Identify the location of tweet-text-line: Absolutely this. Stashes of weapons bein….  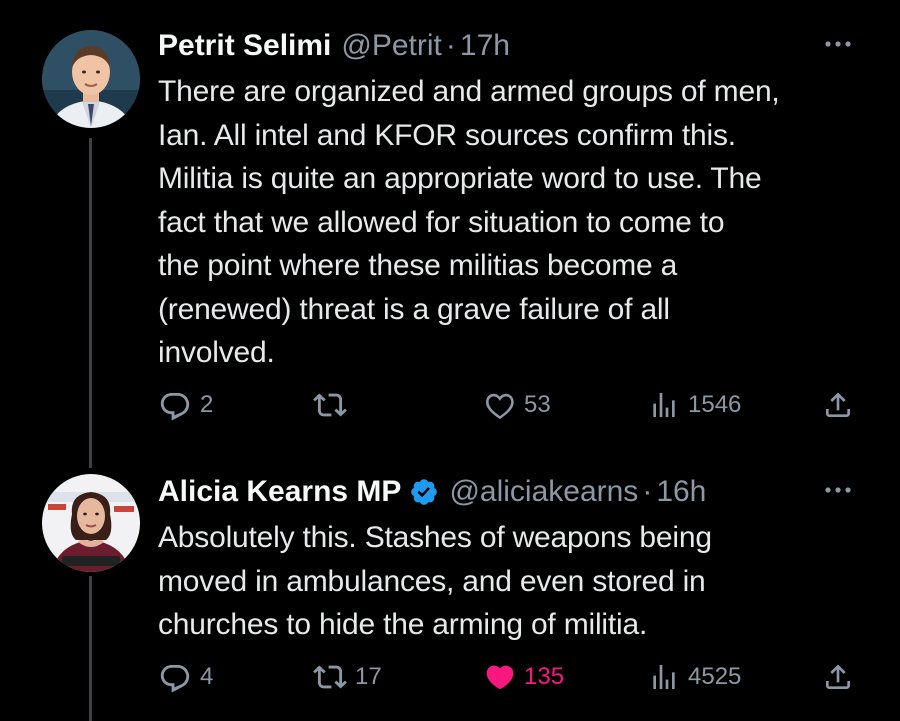
(435, 537).